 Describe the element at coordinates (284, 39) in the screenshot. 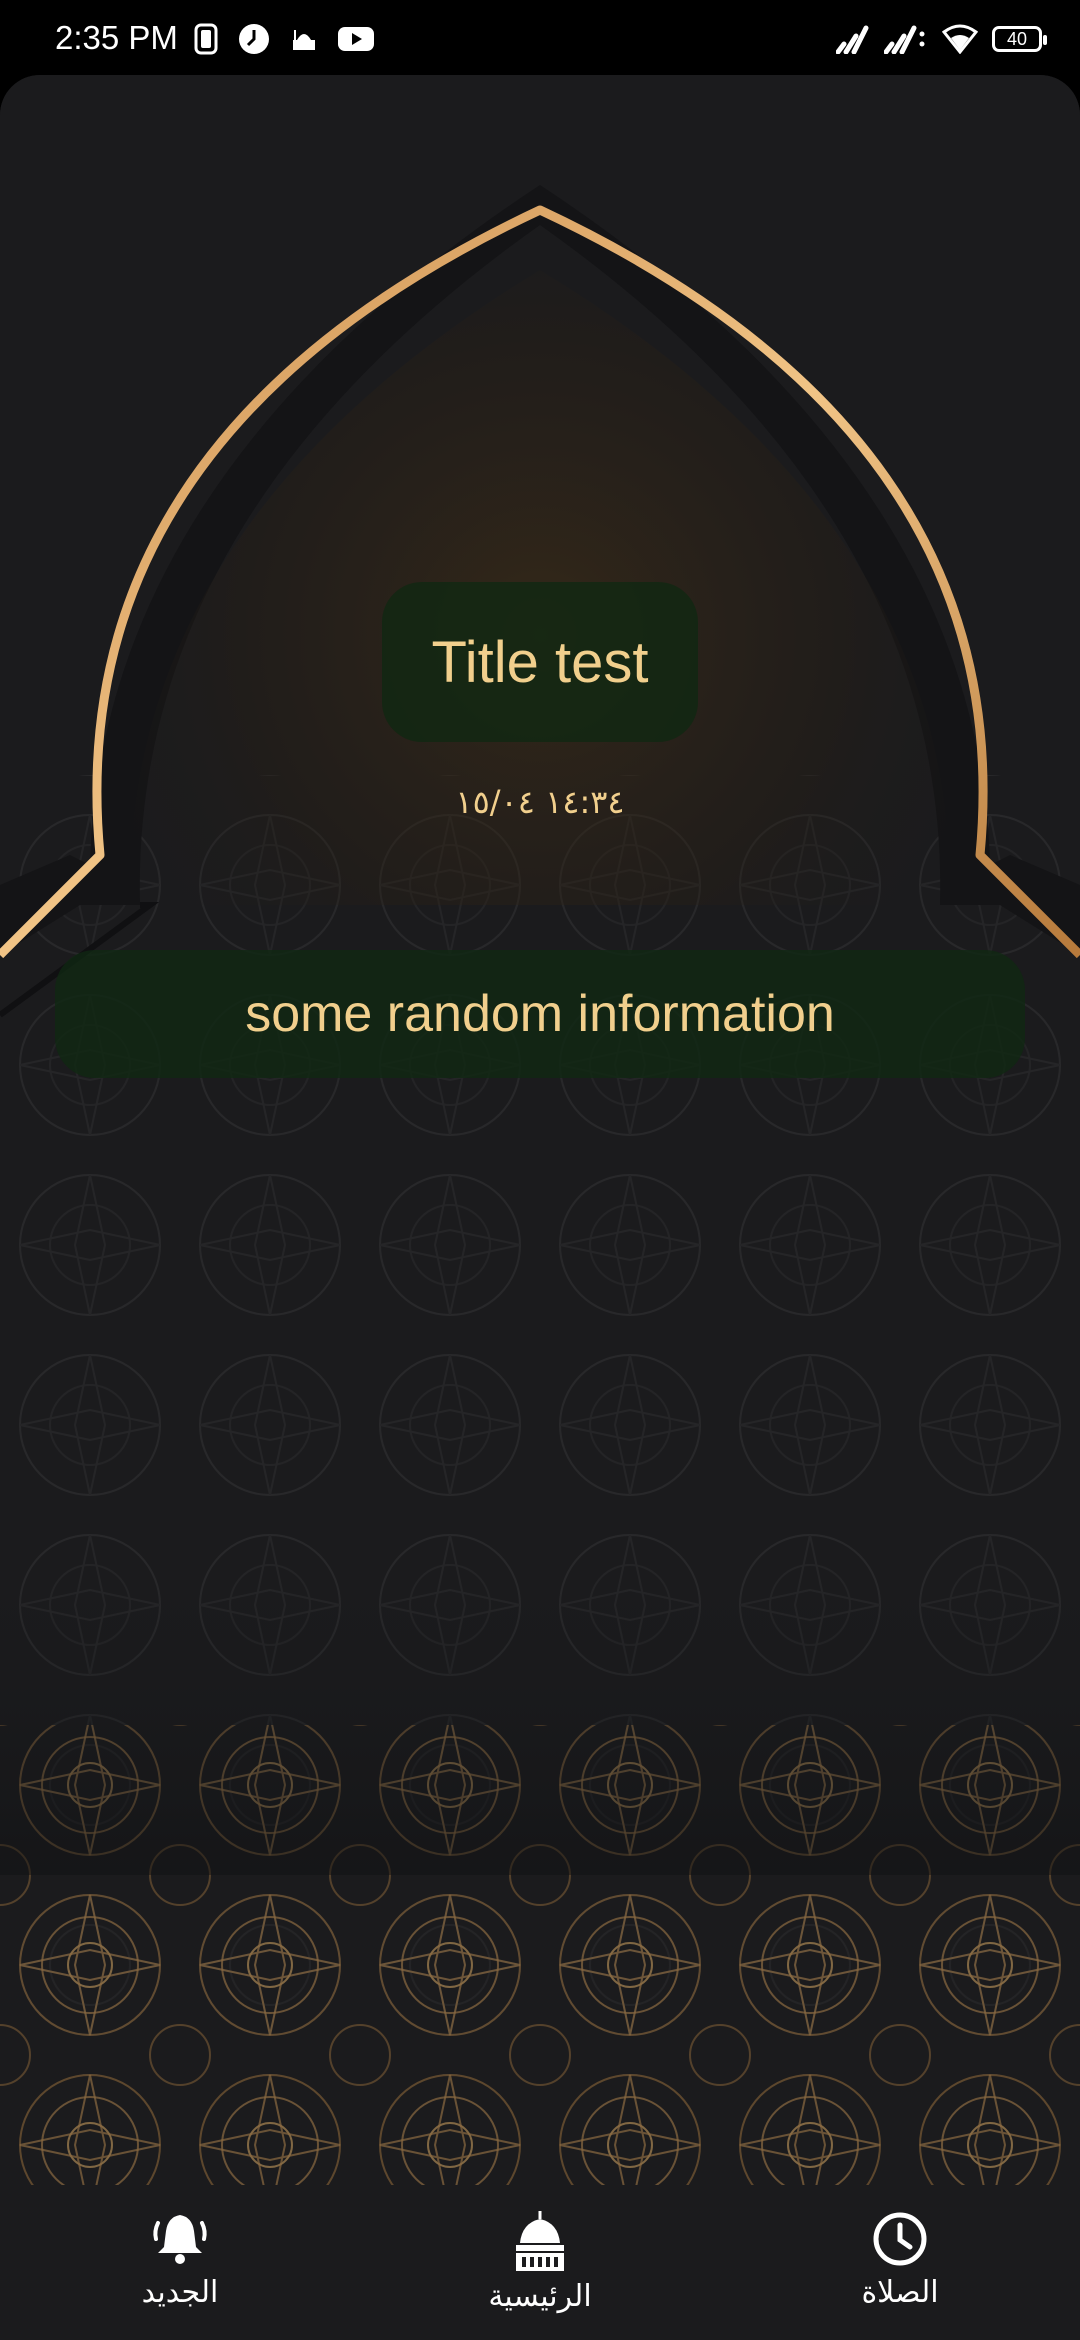

I see `status-left-icons` at that location.